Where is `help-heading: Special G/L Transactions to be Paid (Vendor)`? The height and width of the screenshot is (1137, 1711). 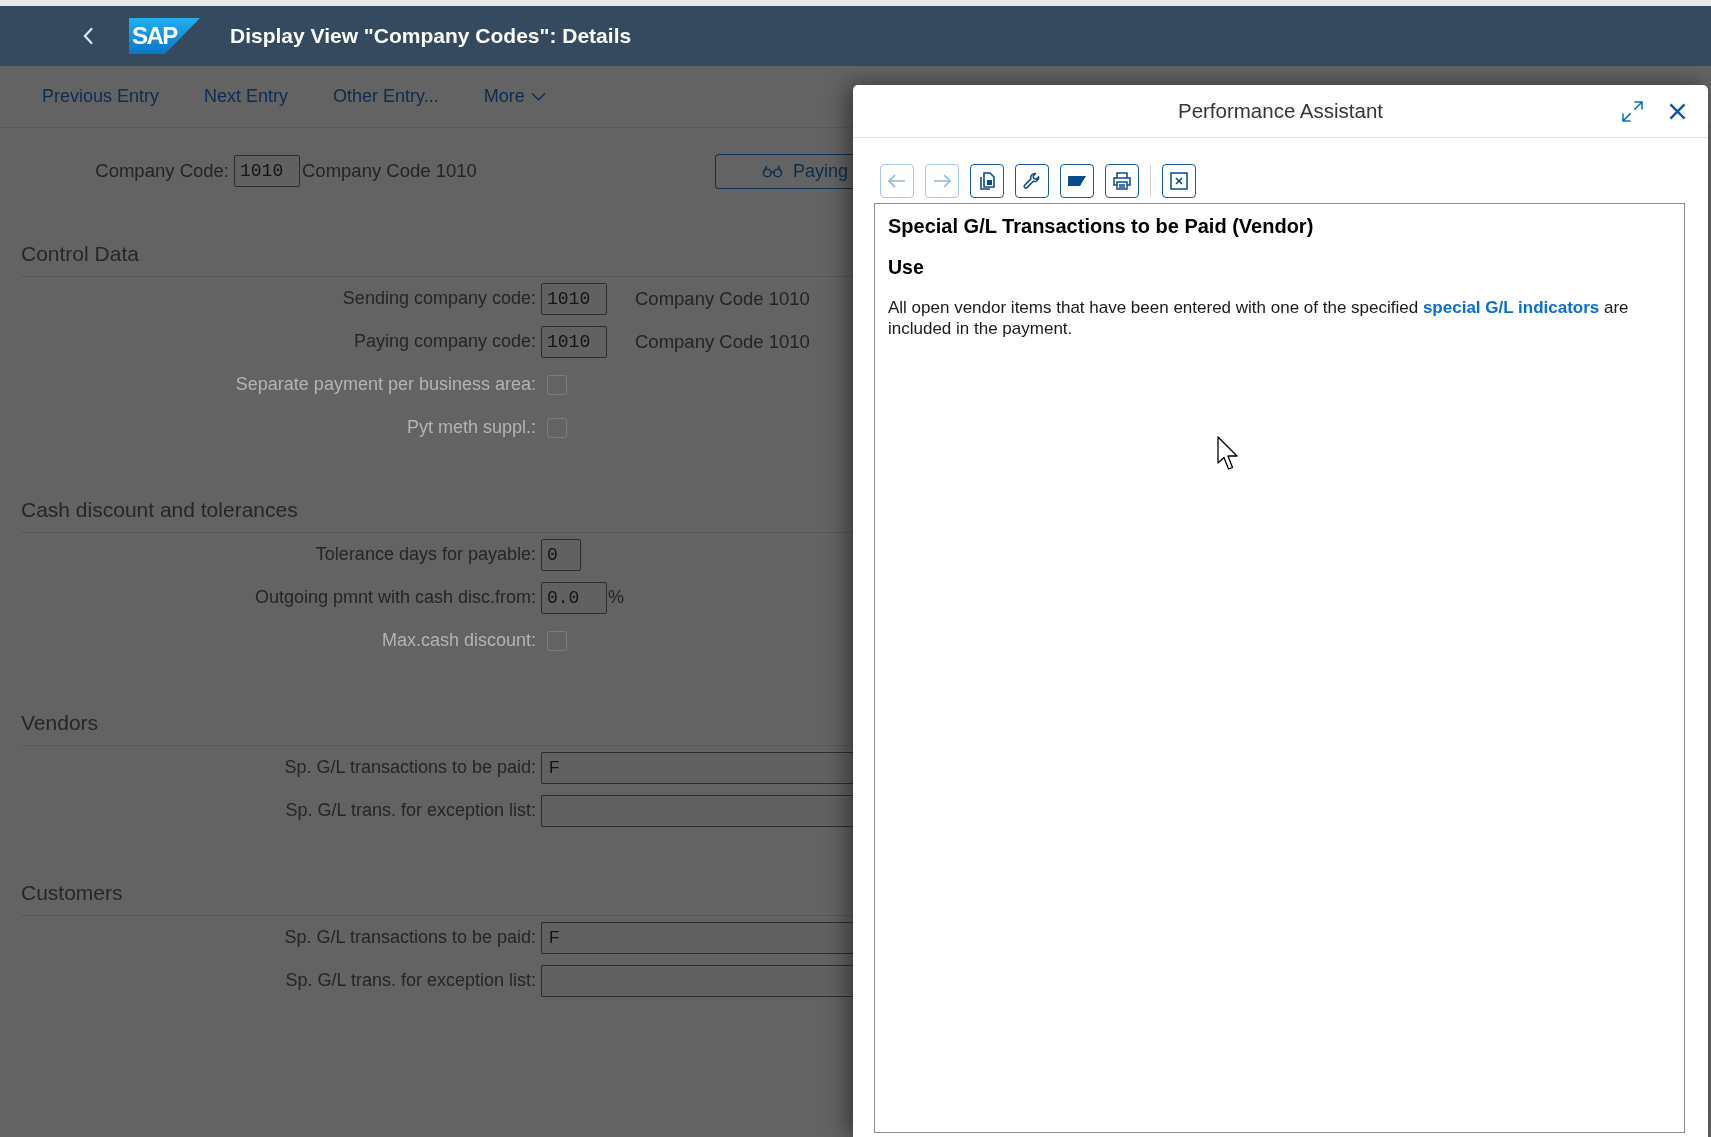
help-heading: Special G/L Transactions to be Paid (Vendor) is located at coordinates (1101, 226).